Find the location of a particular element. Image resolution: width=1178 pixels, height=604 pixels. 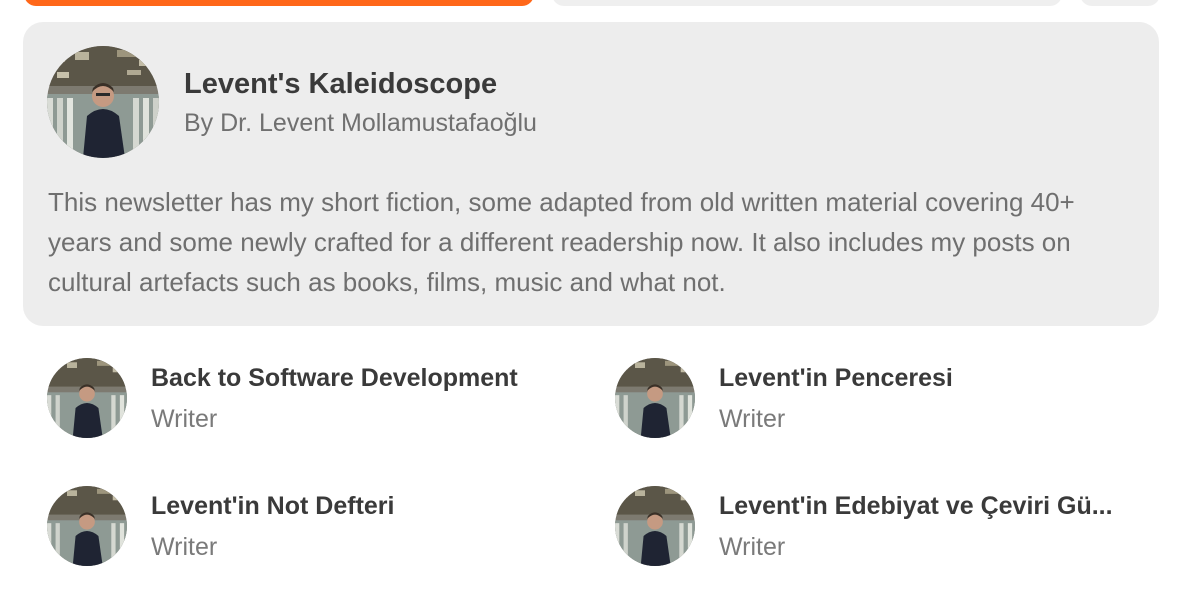

writer-item: Levent'in Penceresi Writer is located at coordinates (885, 399).